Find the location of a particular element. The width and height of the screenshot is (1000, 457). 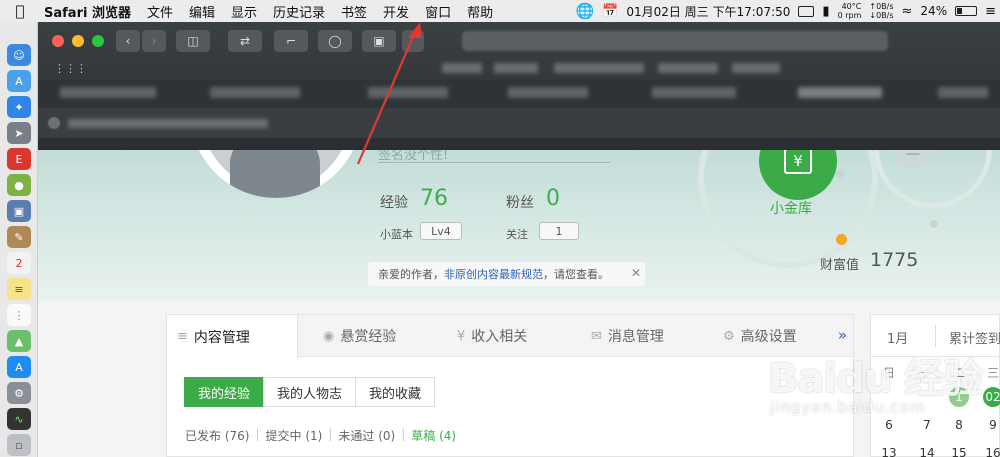

calendar-dock-icon: 2 is located at coordinates (19, 263).